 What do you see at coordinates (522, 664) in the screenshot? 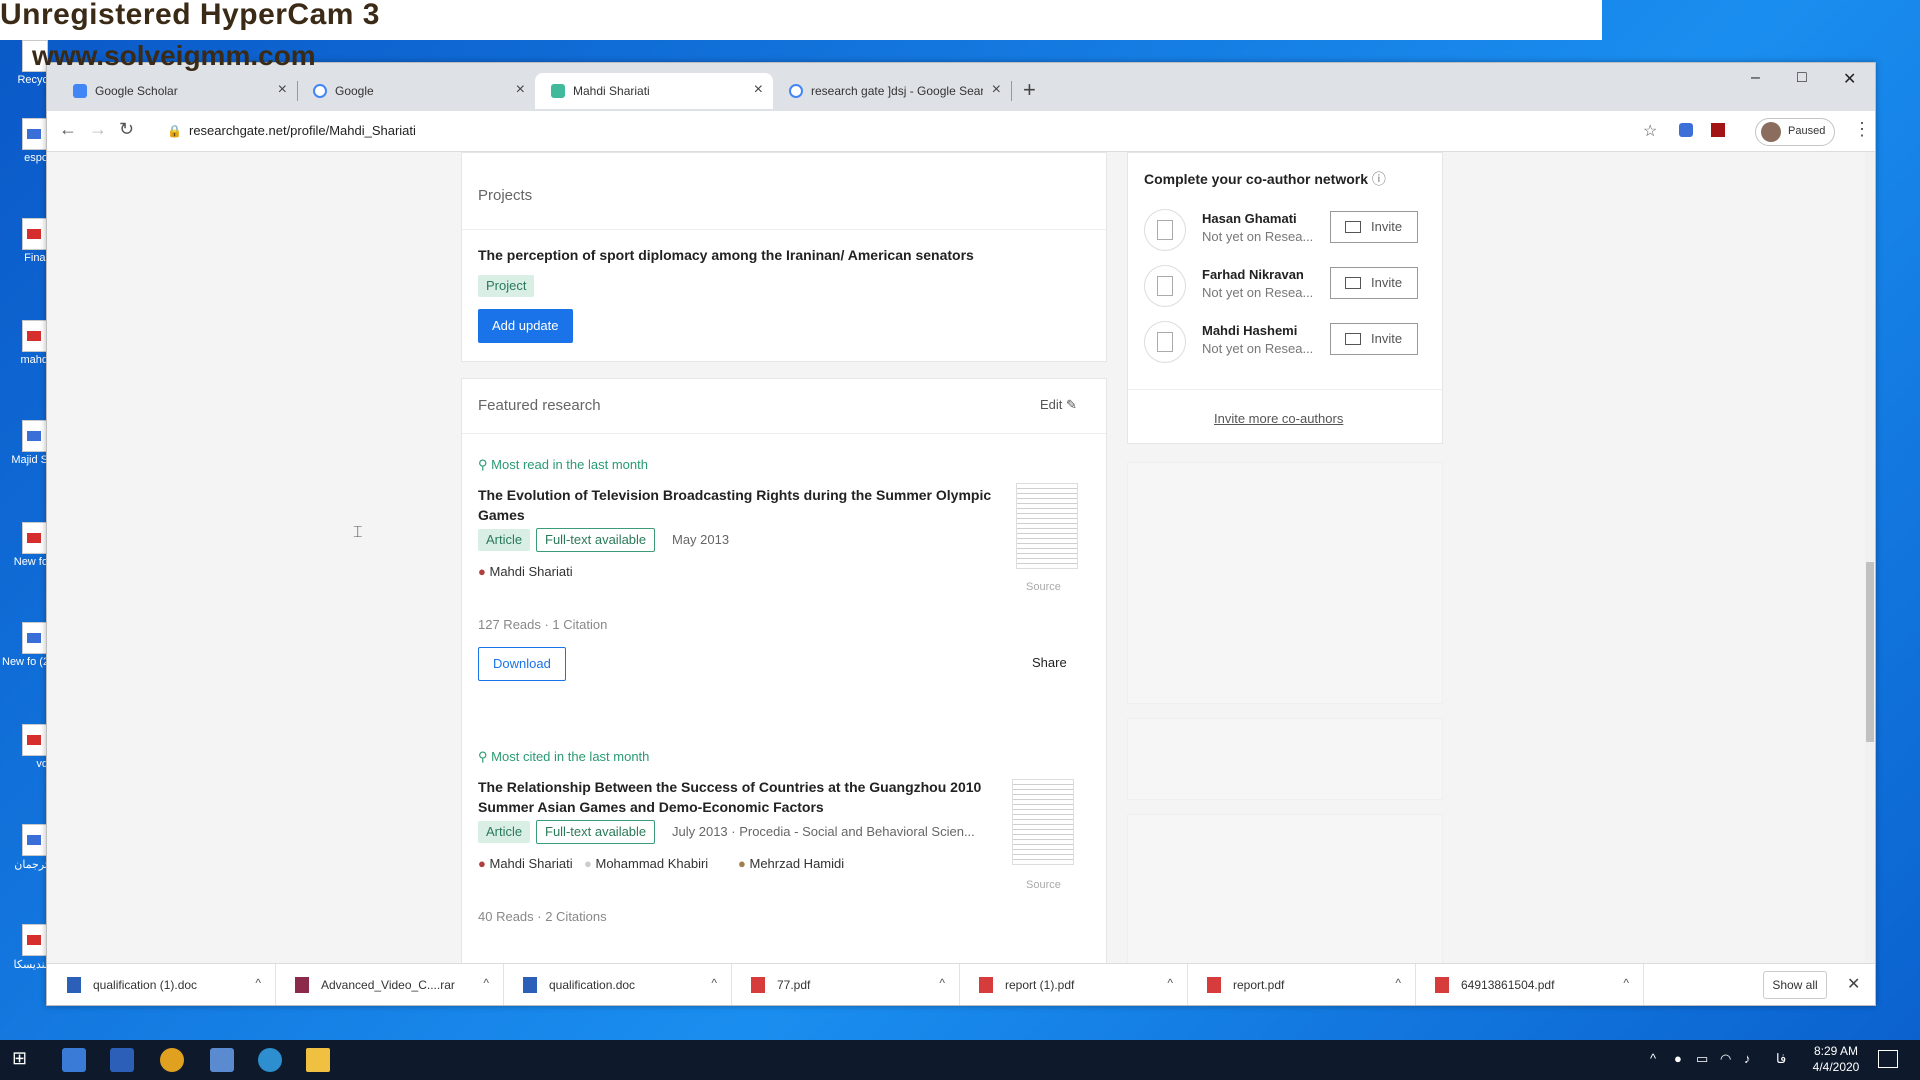
I see `download-button: Download` at bounding box center [522, 664].